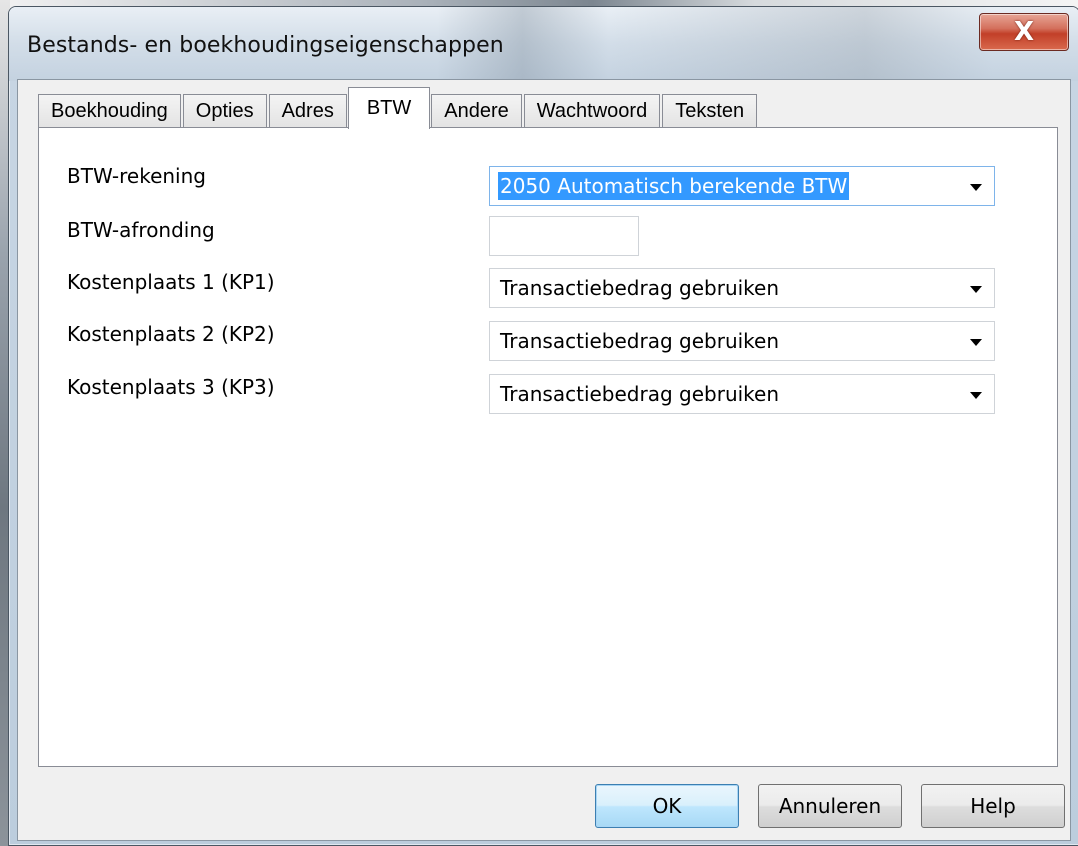 Image resolution: width=1078 pixels, height=846 pixels. I want to click on tab-adres: Adres, so click(307, 111).